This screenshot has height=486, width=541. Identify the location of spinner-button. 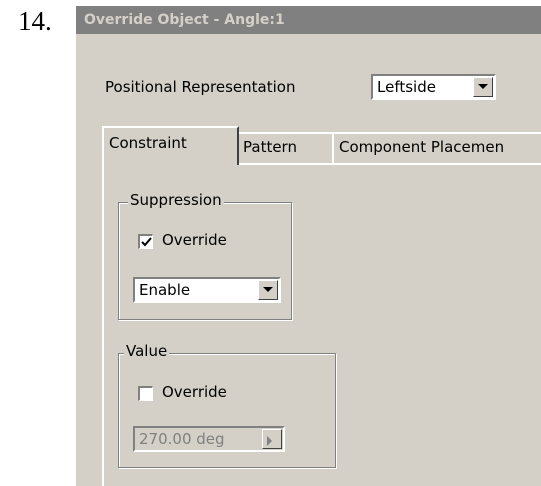
(272, 439).